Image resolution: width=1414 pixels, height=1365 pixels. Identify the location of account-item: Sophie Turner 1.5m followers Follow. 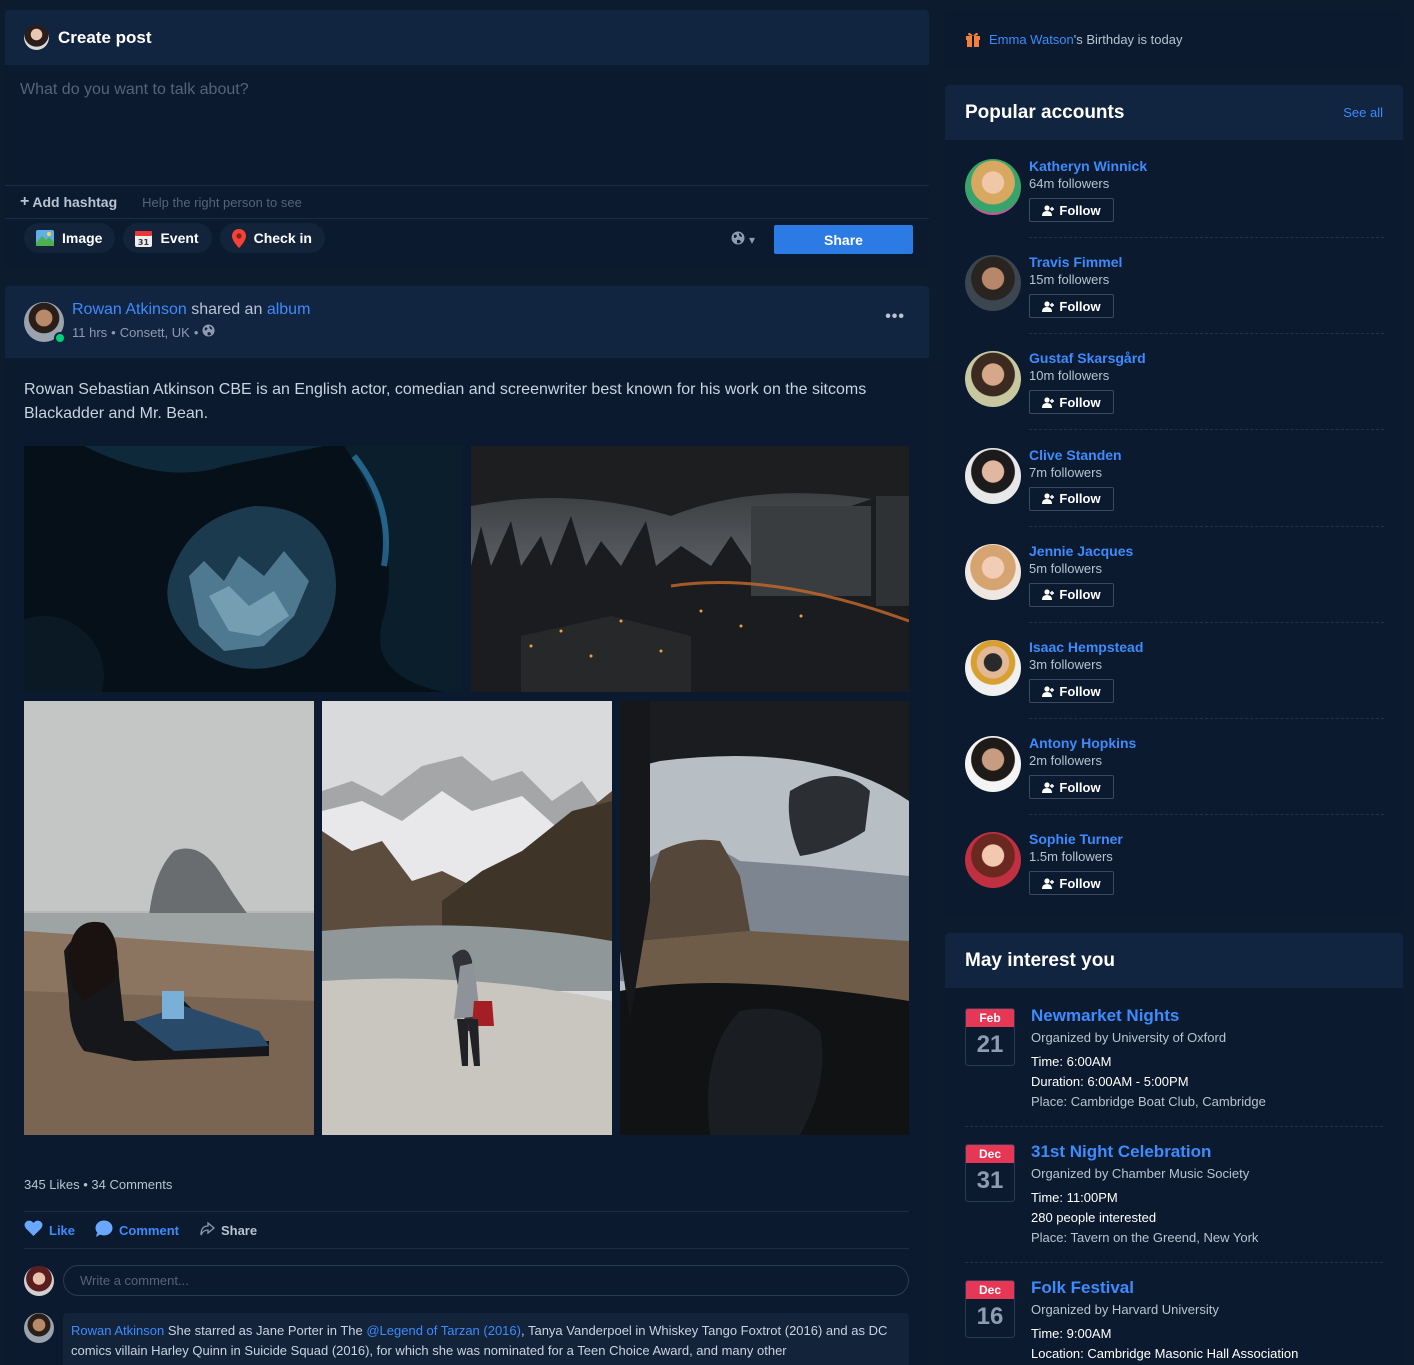
(1174, 873).